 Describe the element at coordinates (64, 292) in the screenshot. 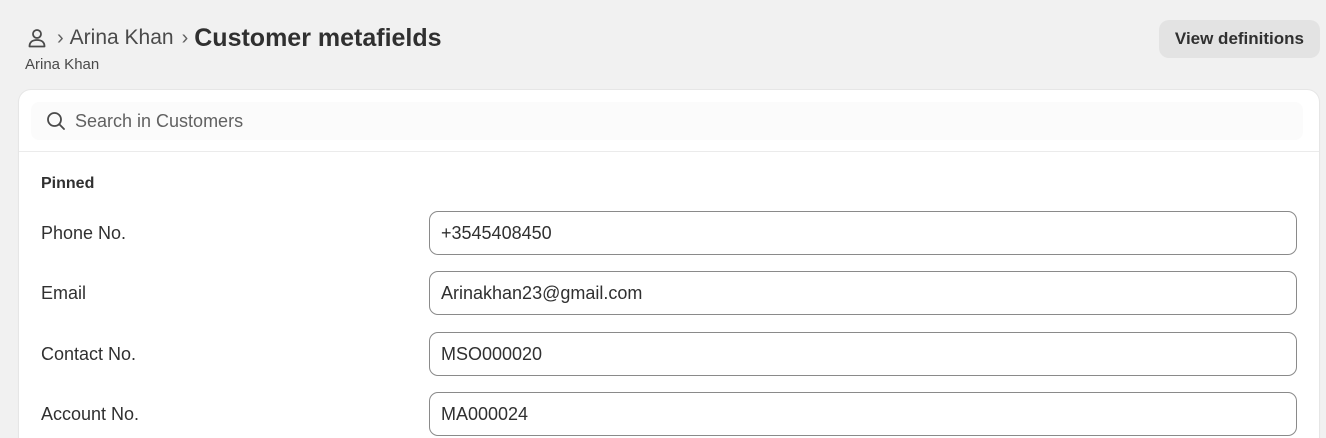

I see `field-label: Email` at that location.